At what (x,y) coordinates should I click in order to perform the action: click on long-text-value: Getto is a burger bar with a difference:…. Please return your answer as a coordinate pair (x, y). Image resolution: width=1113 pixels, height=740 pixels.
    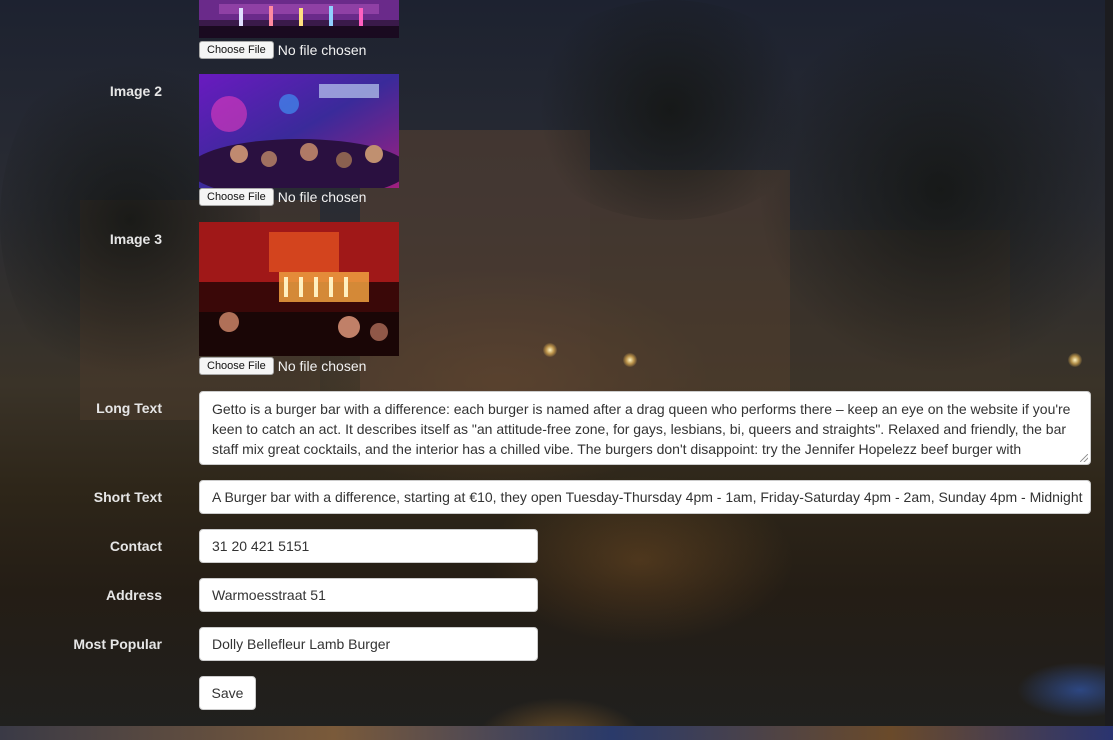
    Looking at the image, I should click on (641, 432).